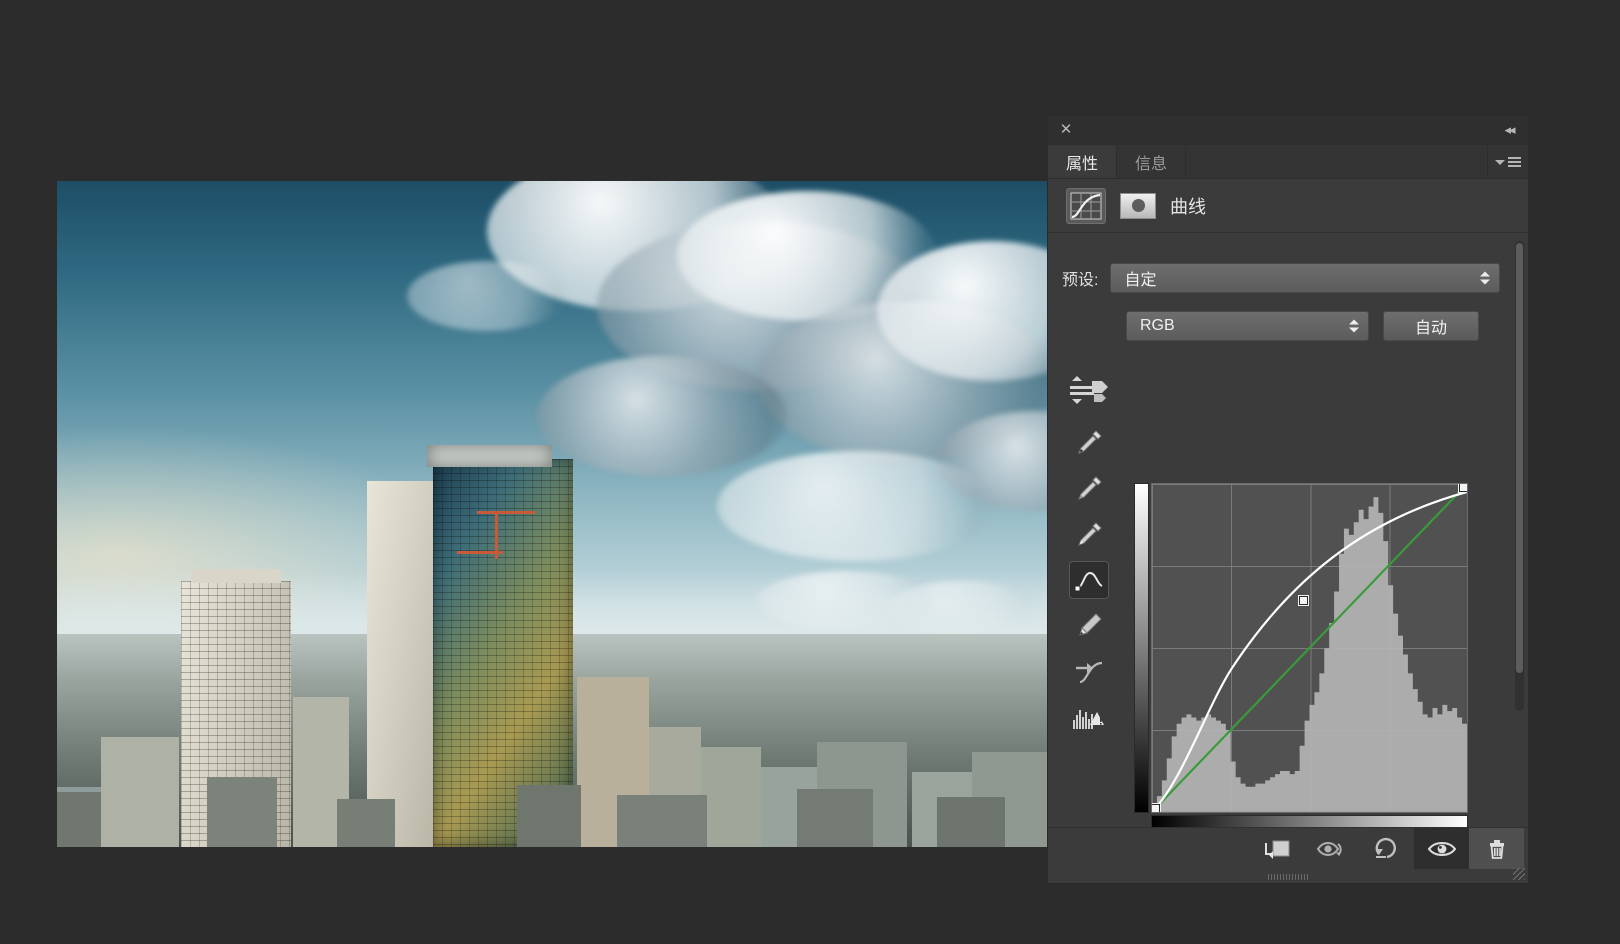 The width and height of the screenshot is (1620, 944). What do you see at coordinates (402, 664) in the screenshot?
I see `white-tower` at bounding box center [402, 664].